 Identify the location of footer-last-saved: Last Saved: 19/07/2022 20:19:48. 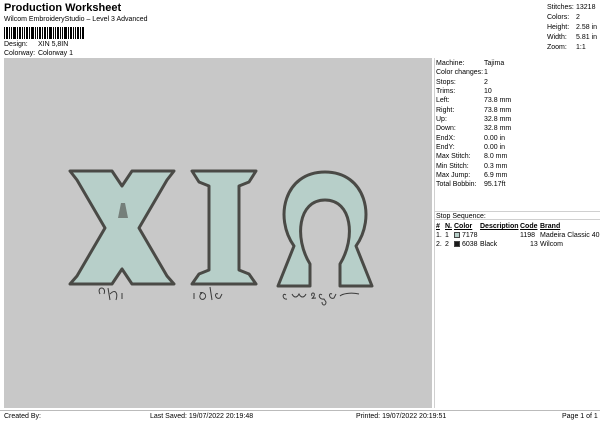
(202, 416).